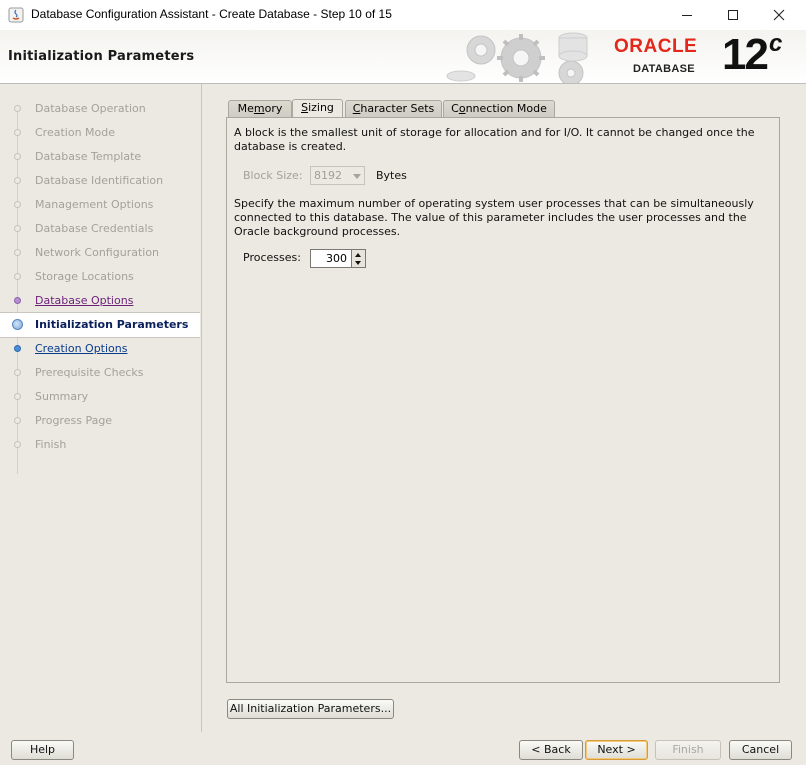 Image resolution: width=806 pixels, height=765 pixels. Describe the element at coordinates (616, 750) in the screenshot. I see `next-button: Next >` at that location.